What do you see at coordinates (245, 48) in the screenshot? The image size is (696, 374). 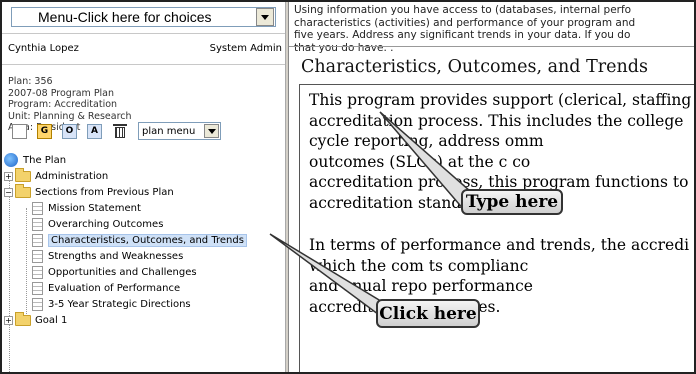 I see `user-role: System Admin` at bounding box center [245, 48].